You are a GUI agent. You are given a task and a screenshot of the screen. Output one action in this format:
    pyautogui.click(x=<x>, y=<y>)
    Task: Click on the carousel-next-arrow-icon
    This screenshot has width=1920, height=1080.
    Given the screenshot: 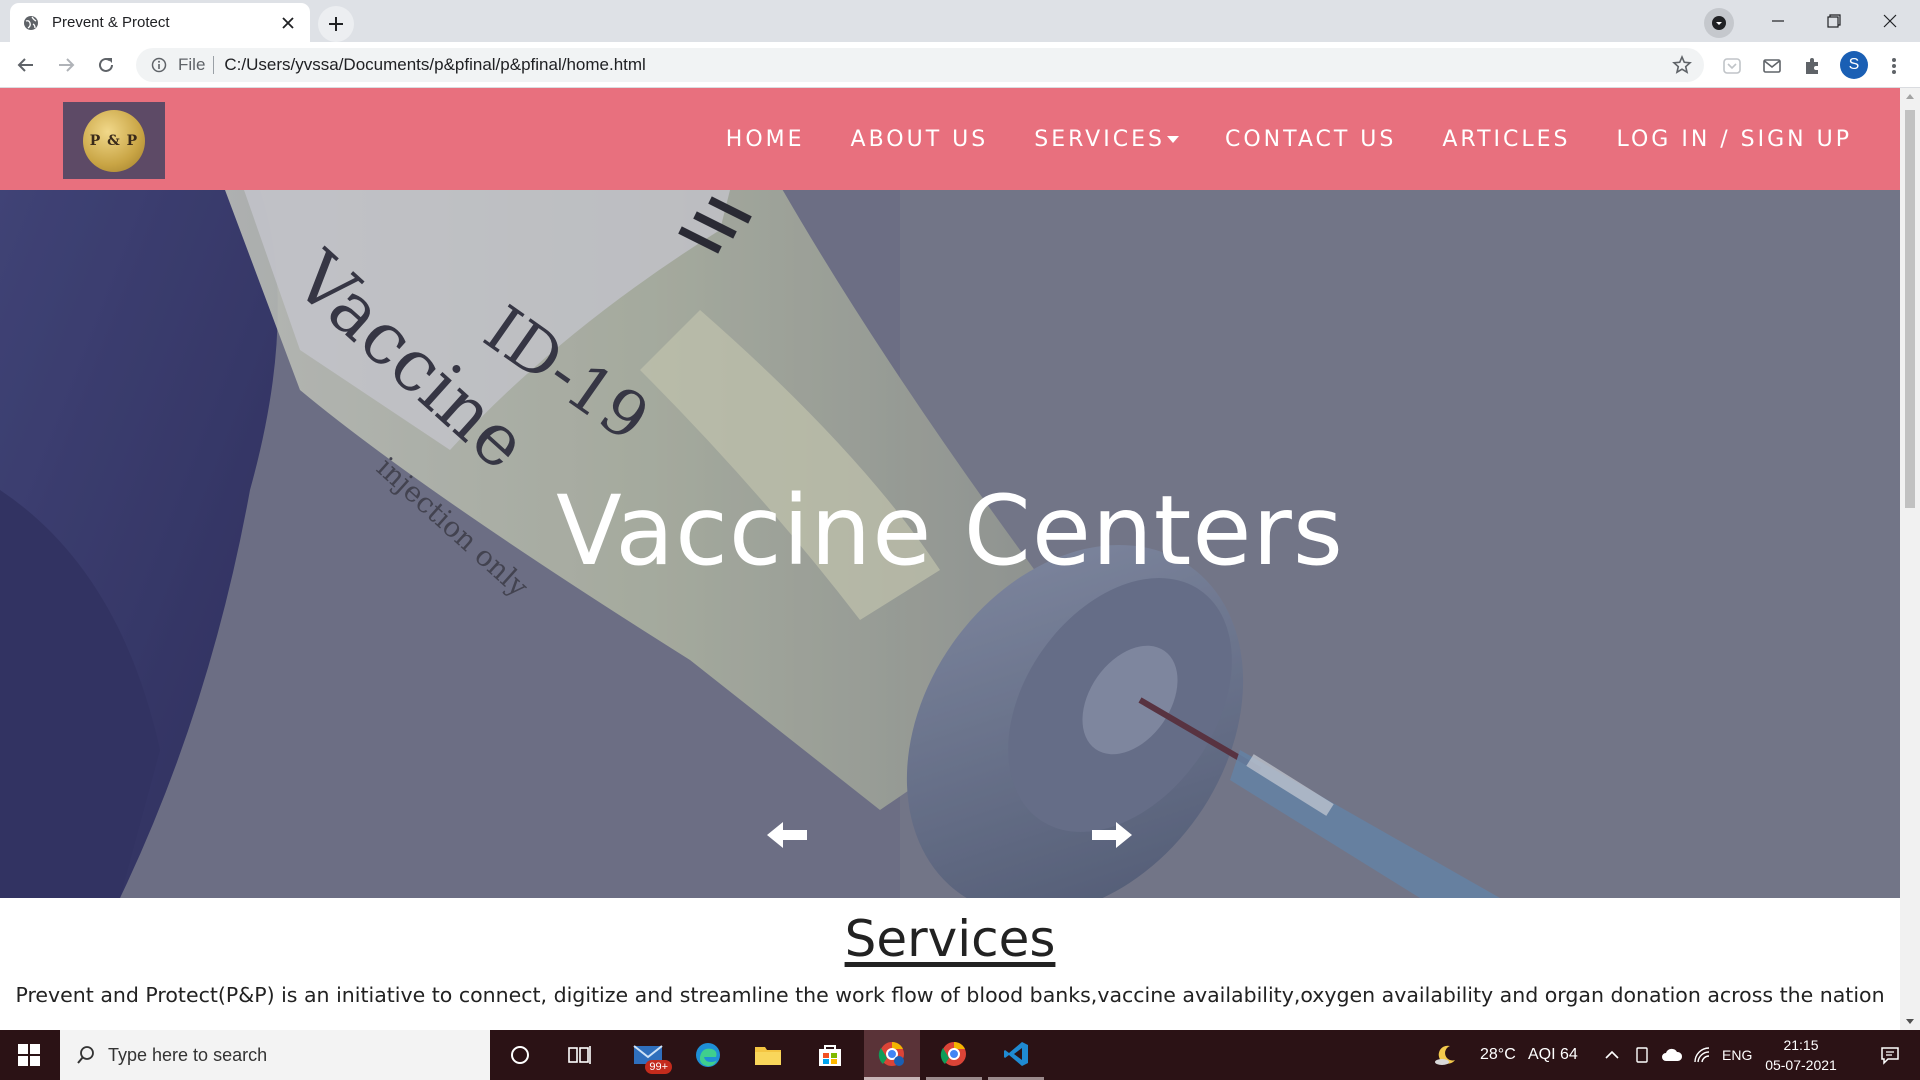 What is the action you would take?
    pyautogui.click(x=1112, y=835)
    